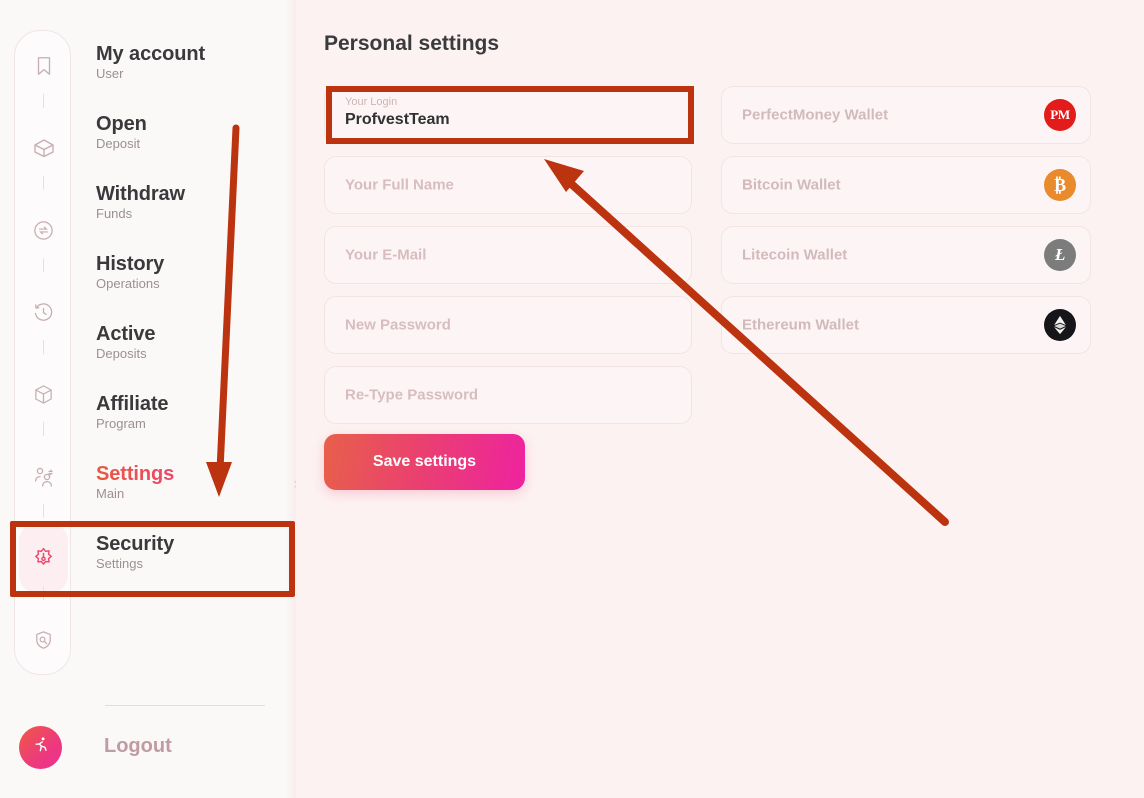 The height and width of the screenshot is (798, 1144). I want to click on sidebar-item-subtitle: Settings, so click(119, 564).